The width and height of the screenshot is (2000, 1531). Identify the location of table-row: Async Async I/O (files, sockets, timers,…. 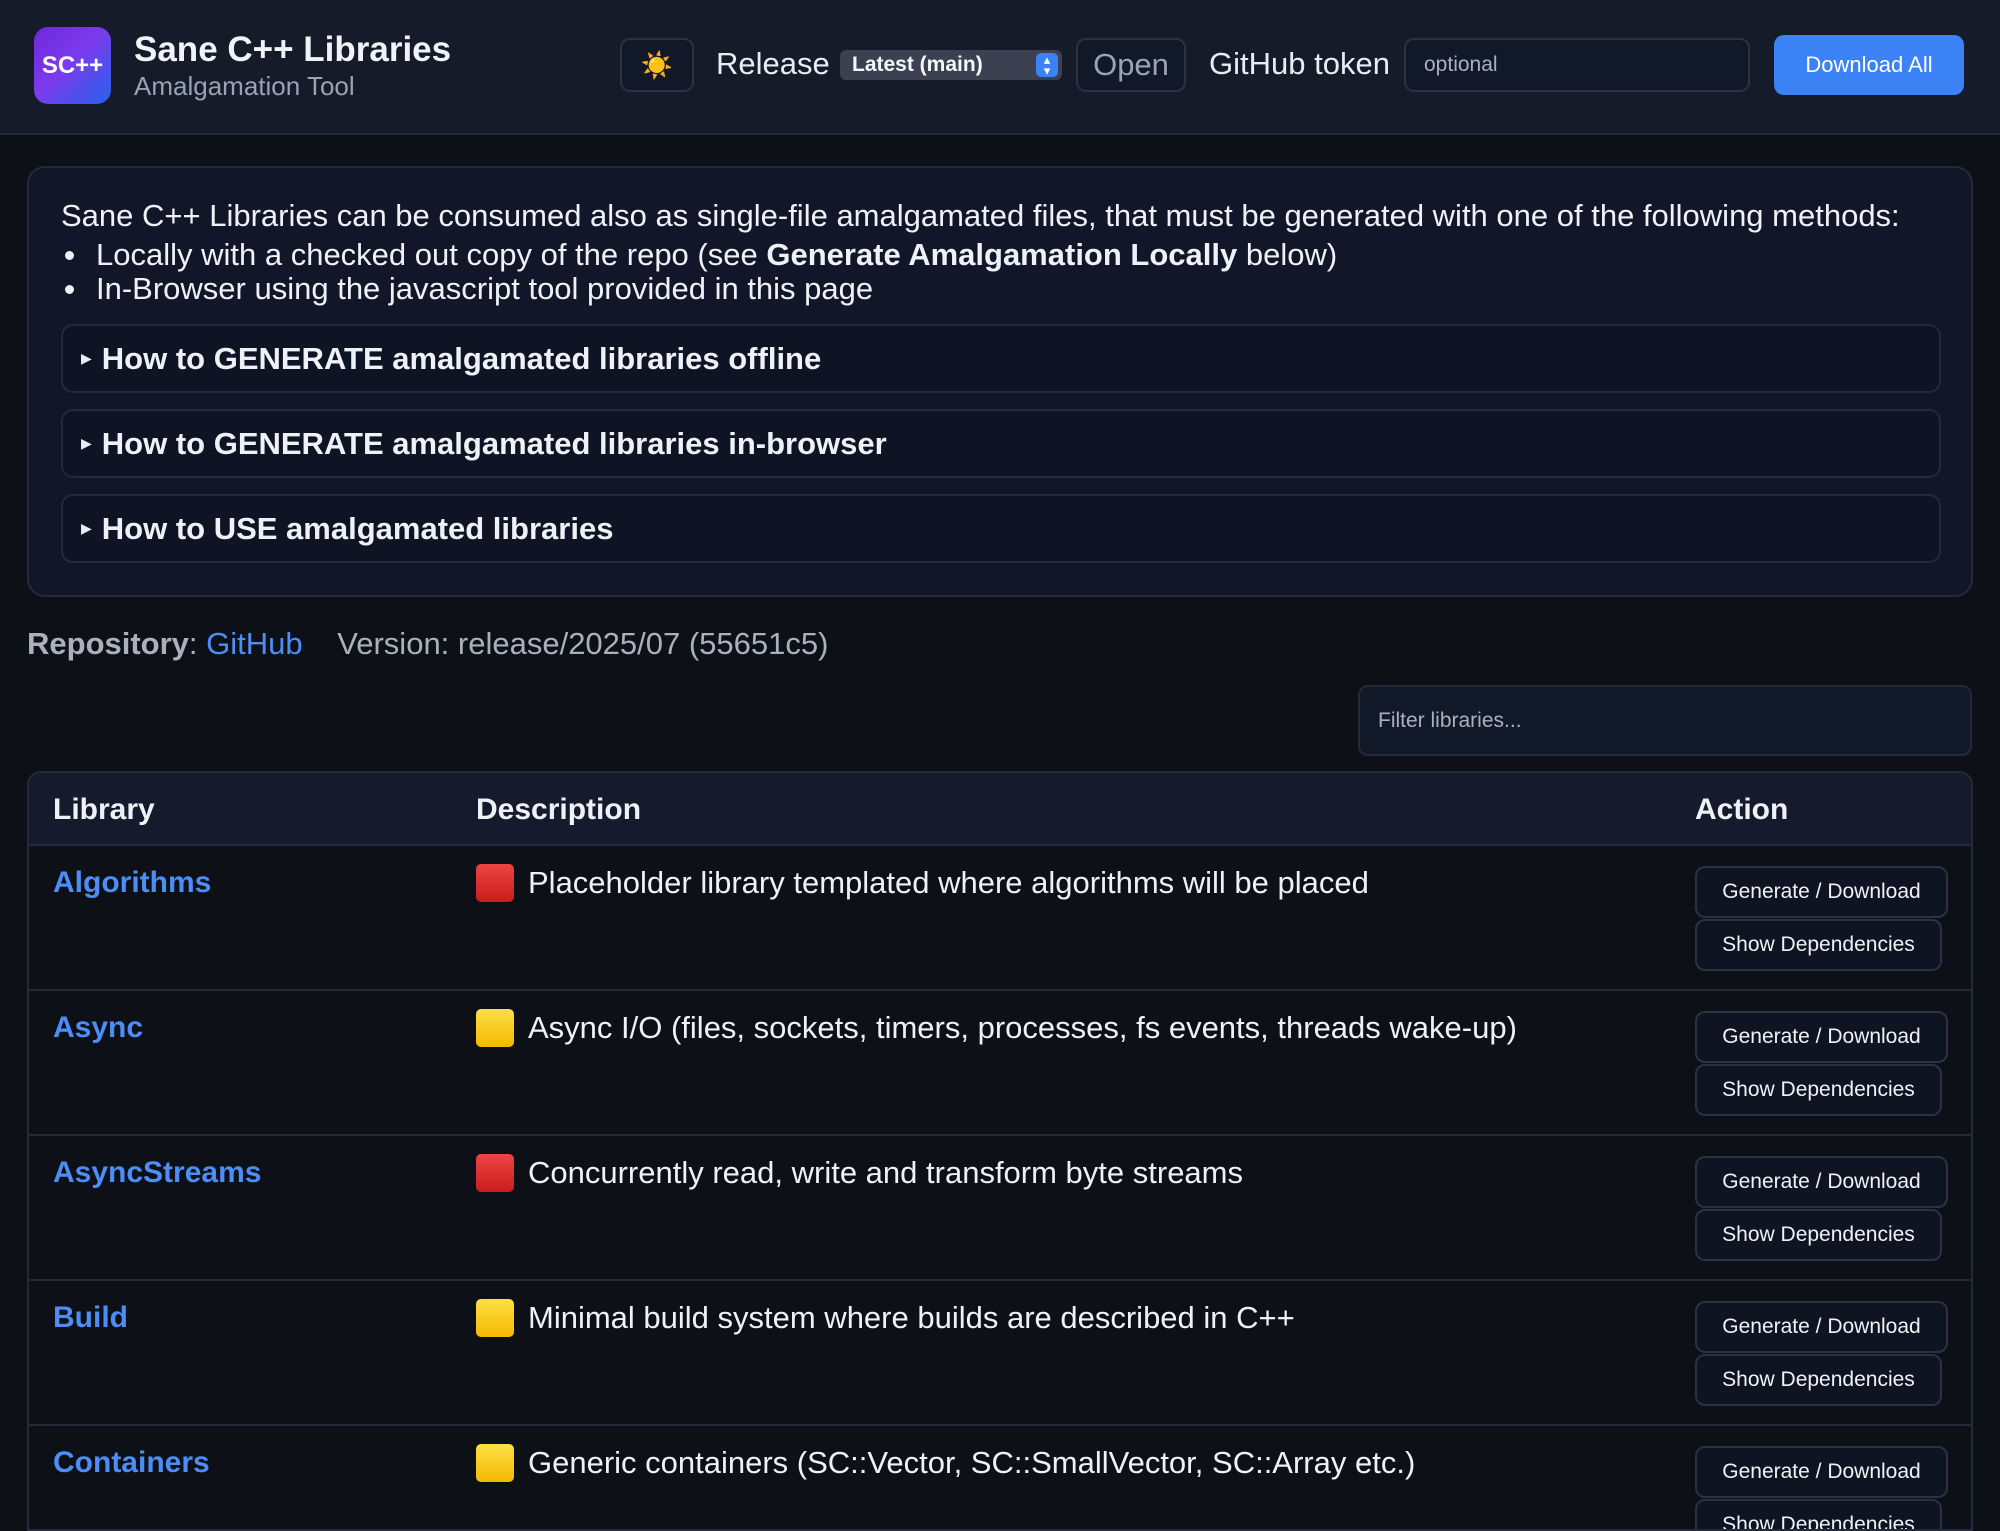
(1000, 1063).